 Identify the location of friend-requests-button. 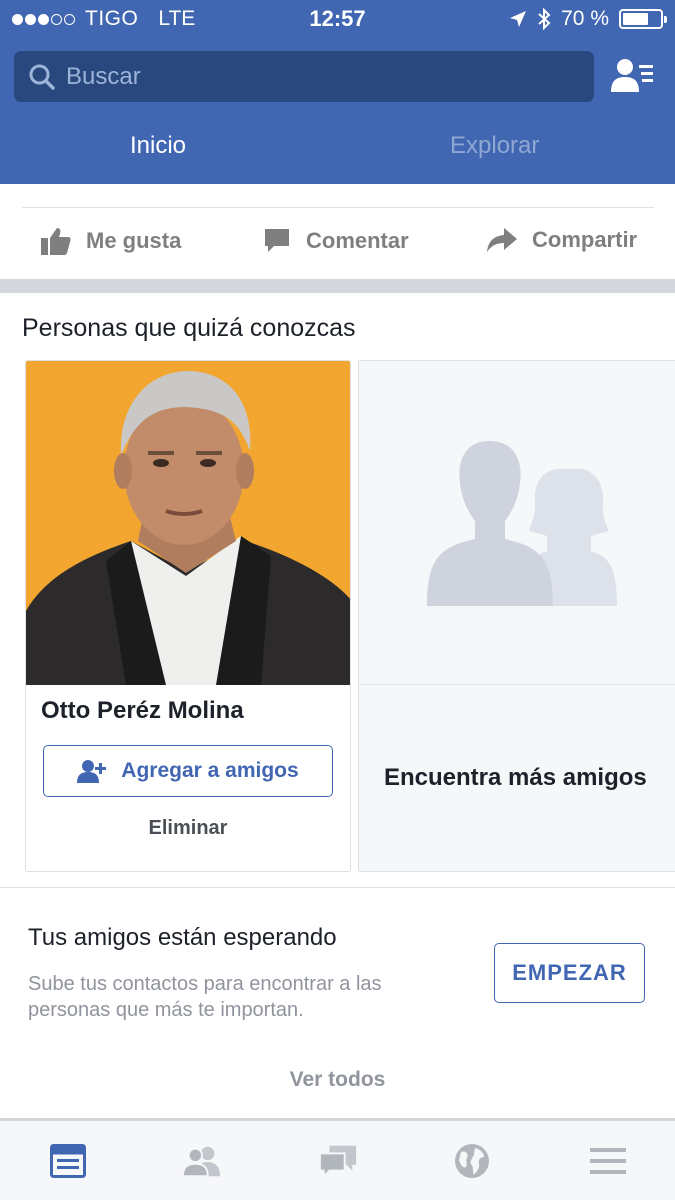
(632, 76).